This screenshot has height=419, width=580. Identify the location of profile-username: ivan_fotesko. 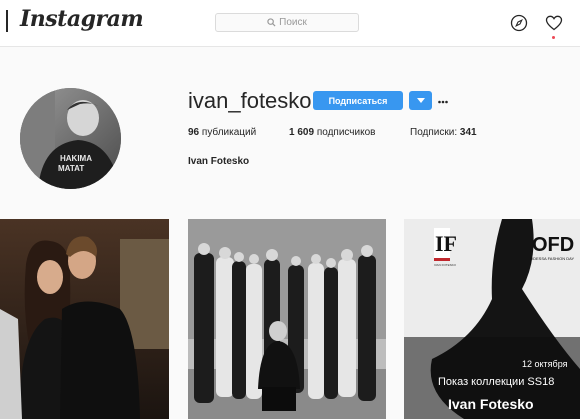
(250, 100).